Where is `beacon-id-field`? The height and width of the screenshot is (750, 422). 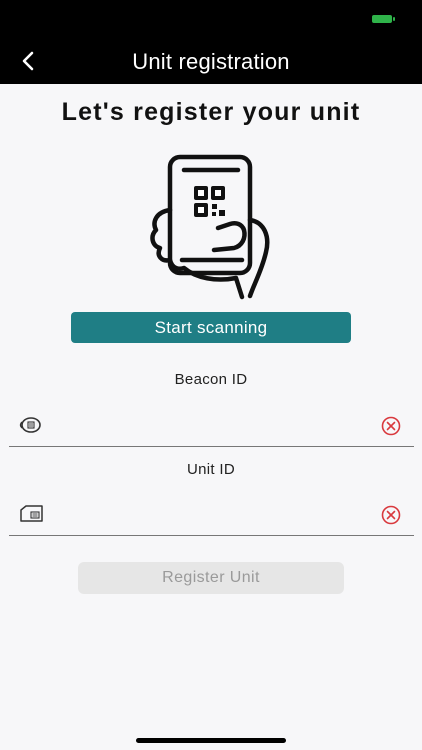
beacon-id-field is located at coordinates (211, 426).